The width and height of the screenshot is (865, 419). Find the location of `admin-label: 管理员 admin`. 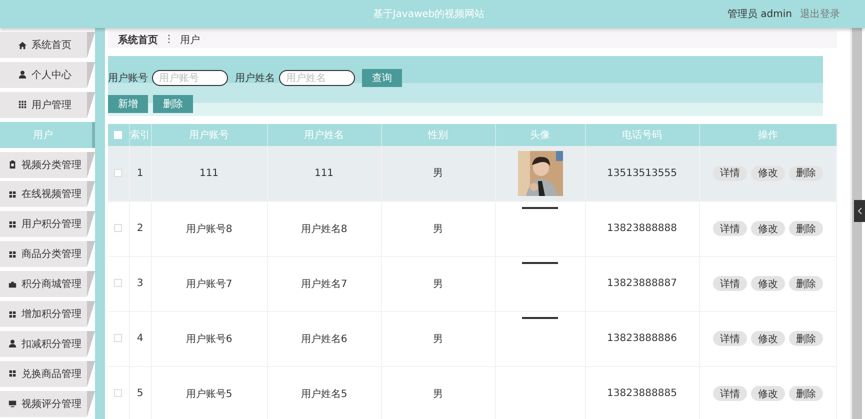

admin-label: 管理员 admin is located at coordinates (759, 14).